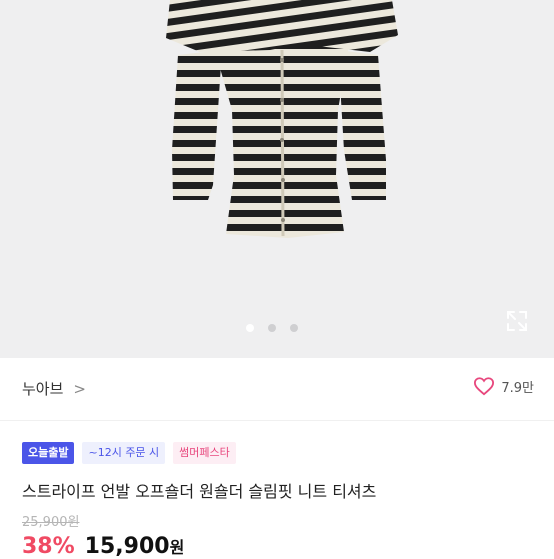 This screenshot has width=554, height=559. What do you see at coordinates (250, 328) in the screenshot?
I see `pagination-dot-active` at bounding box center [250, 328].